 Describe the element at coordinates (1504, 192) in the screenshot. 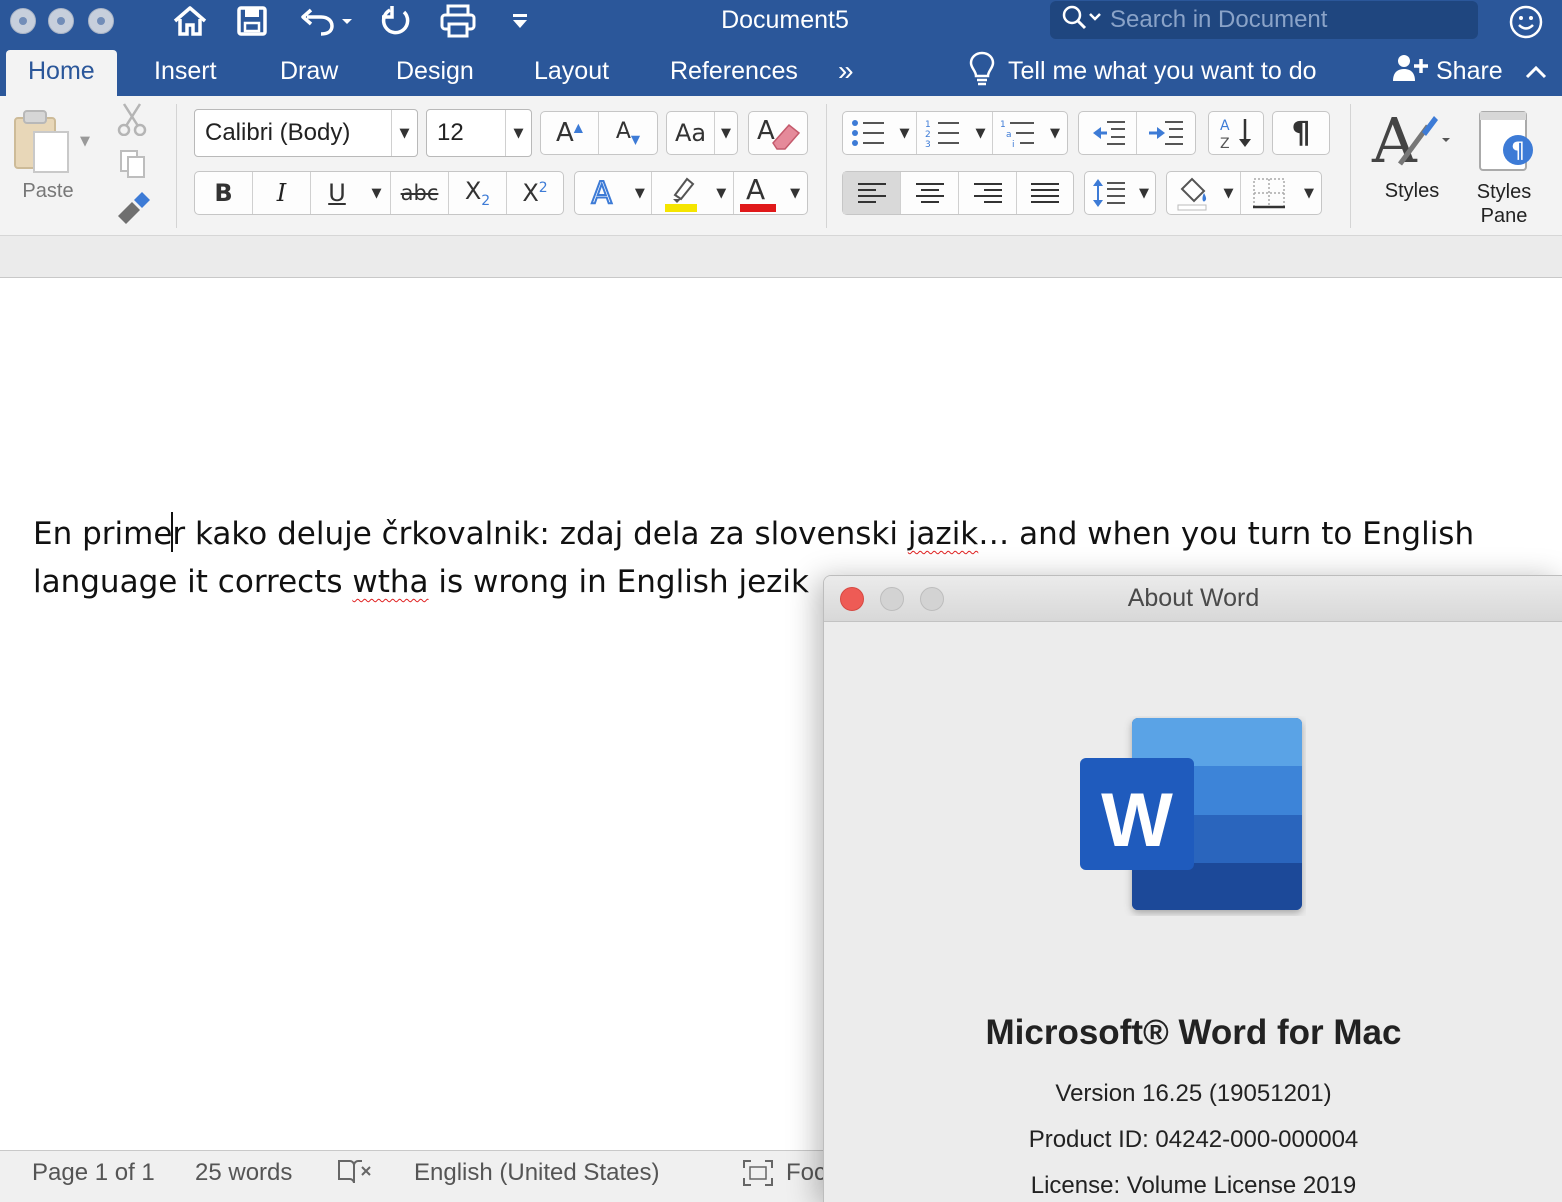

I see `styles-pane-label-line1: Styles` at that location.